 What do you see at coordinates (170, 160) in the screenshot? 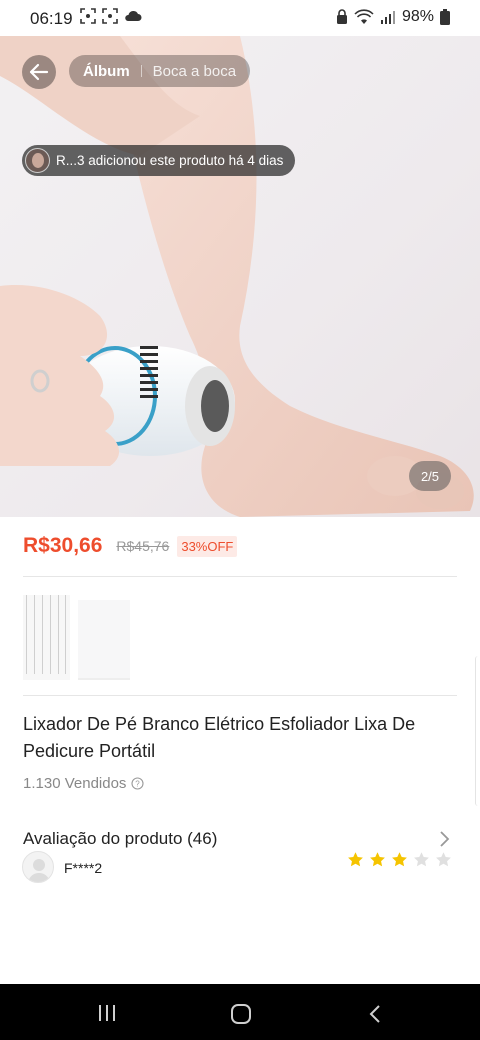
I see `notice-text: R...3 adicionou este produto há 4 dias` at bounding box center [170, 160].